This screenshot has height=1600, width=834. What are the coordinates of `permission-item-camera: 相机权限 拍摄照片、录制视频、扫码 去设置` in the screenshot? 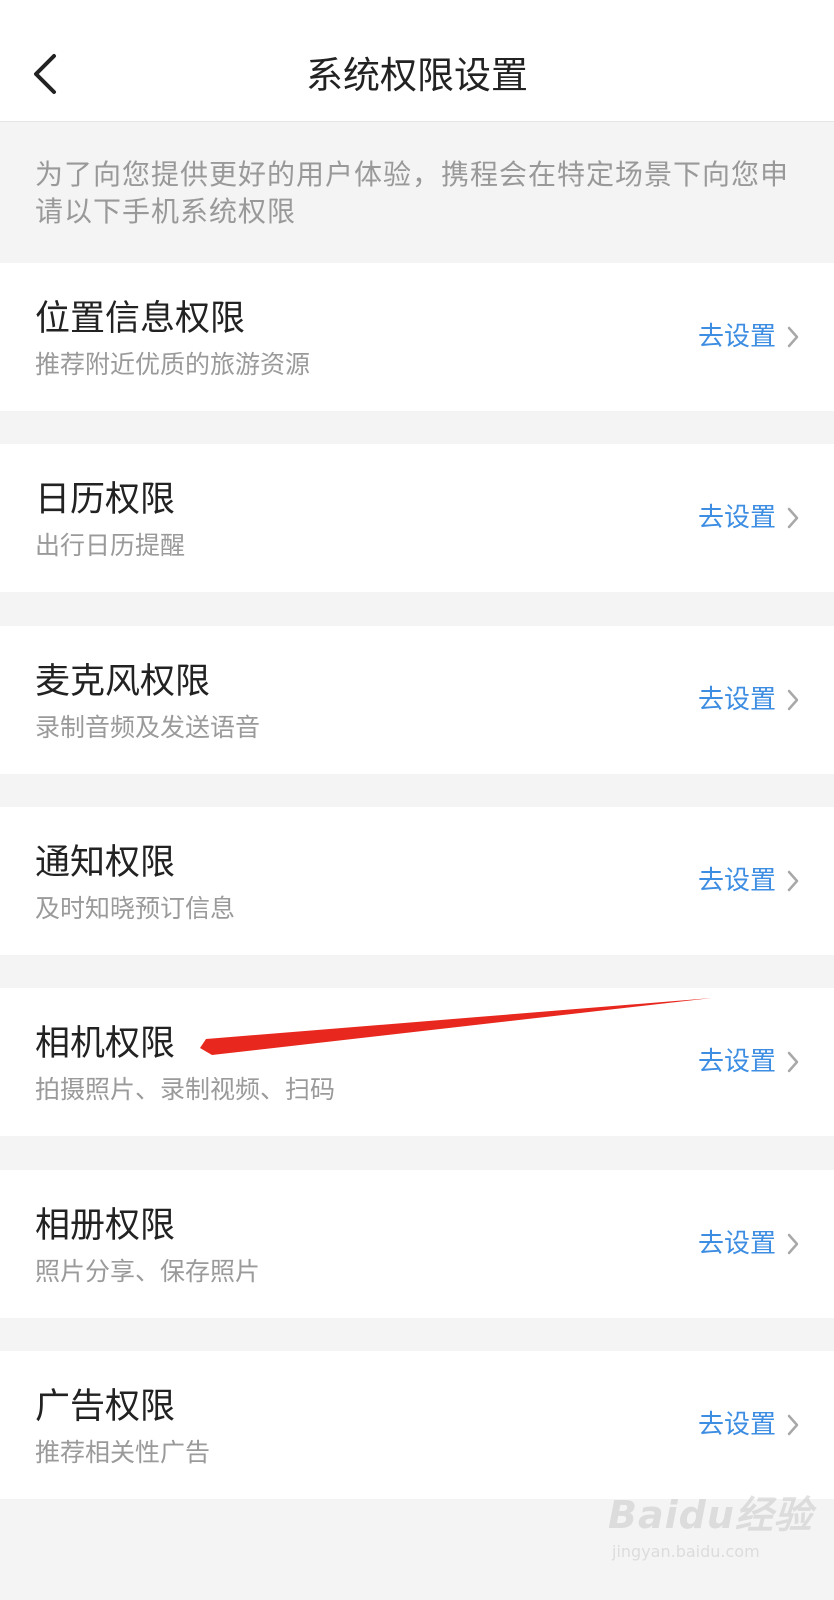 It's located at (417, 1062).